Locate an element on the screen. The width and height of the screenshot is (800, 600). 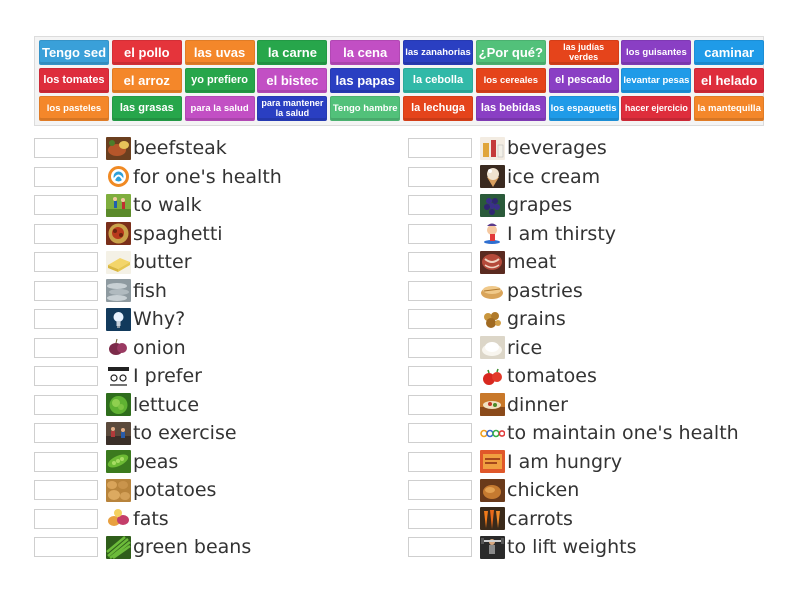
match-row-dinner: dinner is located at coordinates (488, 405).